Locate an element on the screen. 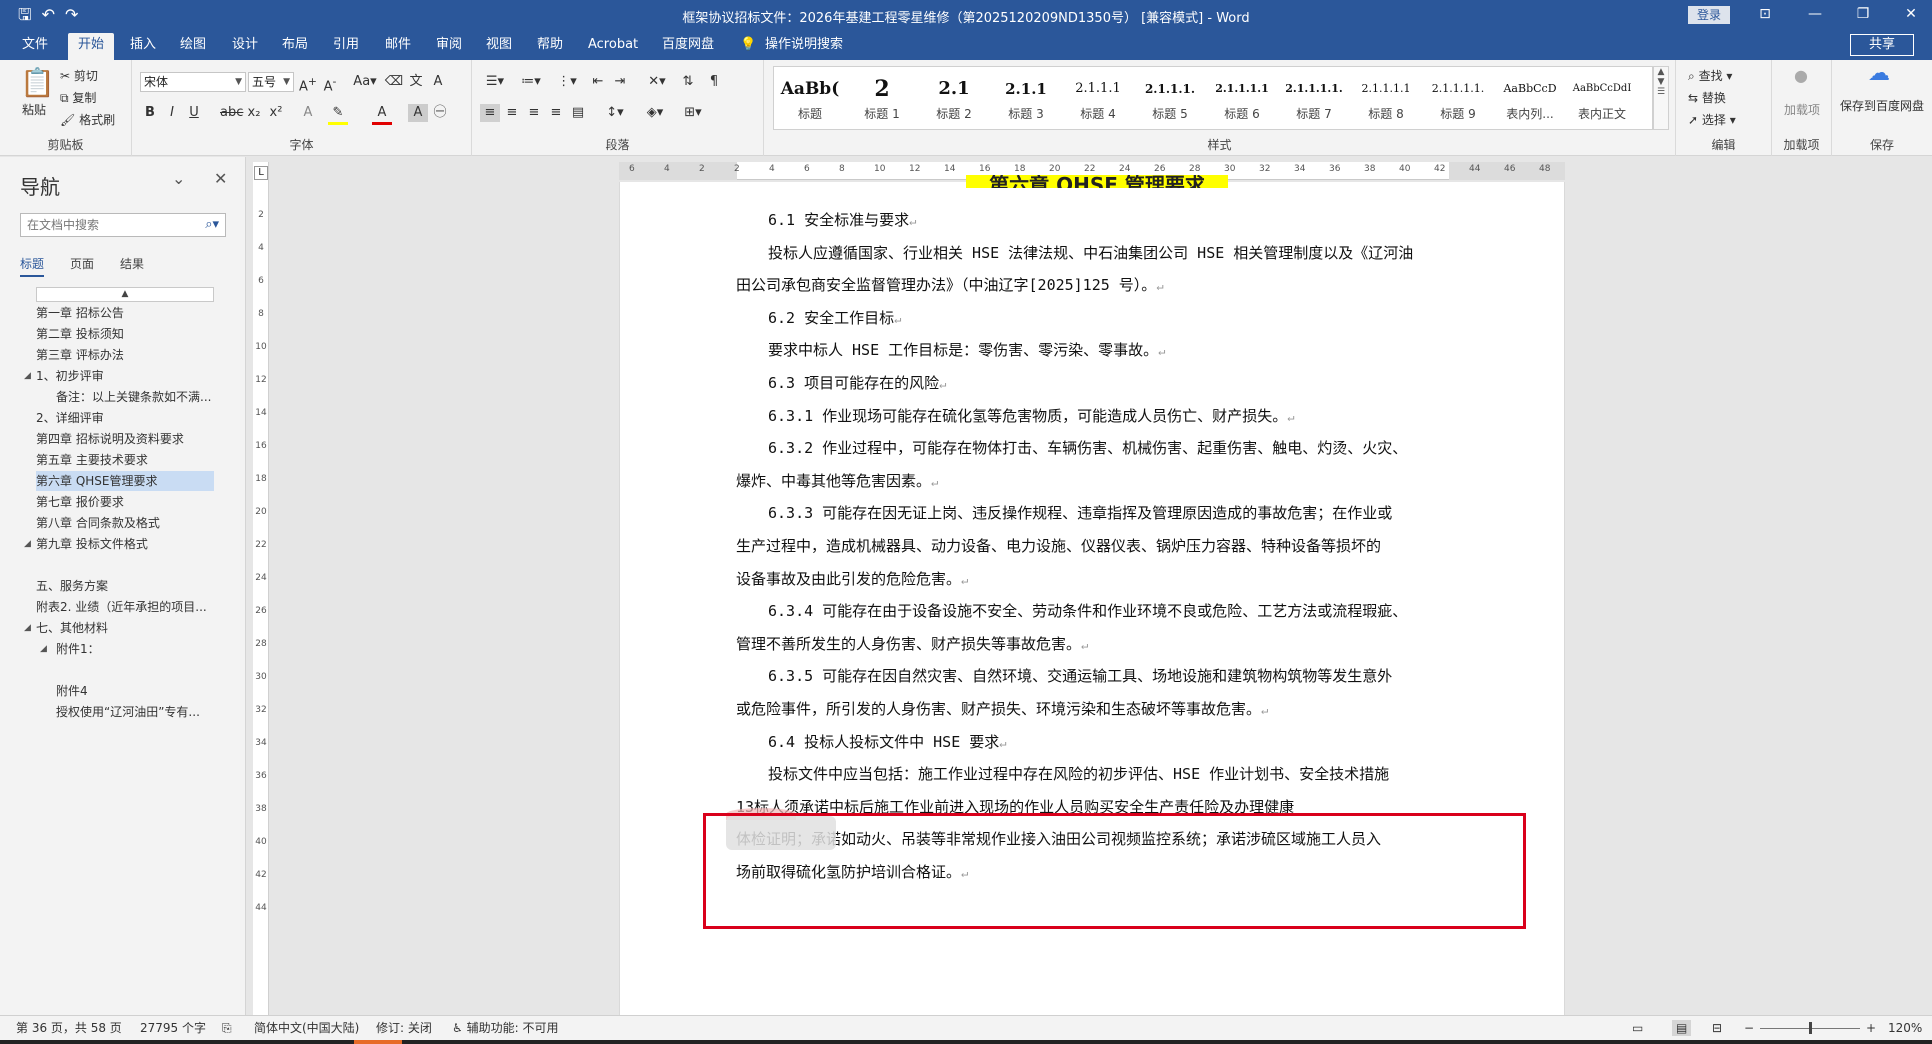 Image resolution: width=1932 pixels, height=1044 pixels. login-button: 登录 is located at coordinates (1709, 15).